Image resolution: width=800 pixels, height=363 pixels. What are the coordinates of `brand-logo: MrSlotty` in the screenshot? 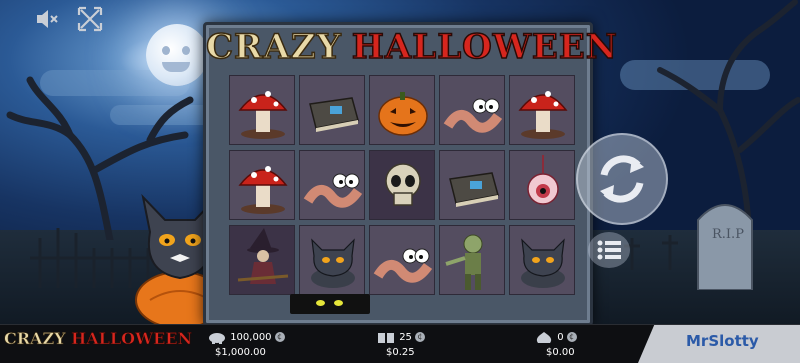 It's located at (722, 341).